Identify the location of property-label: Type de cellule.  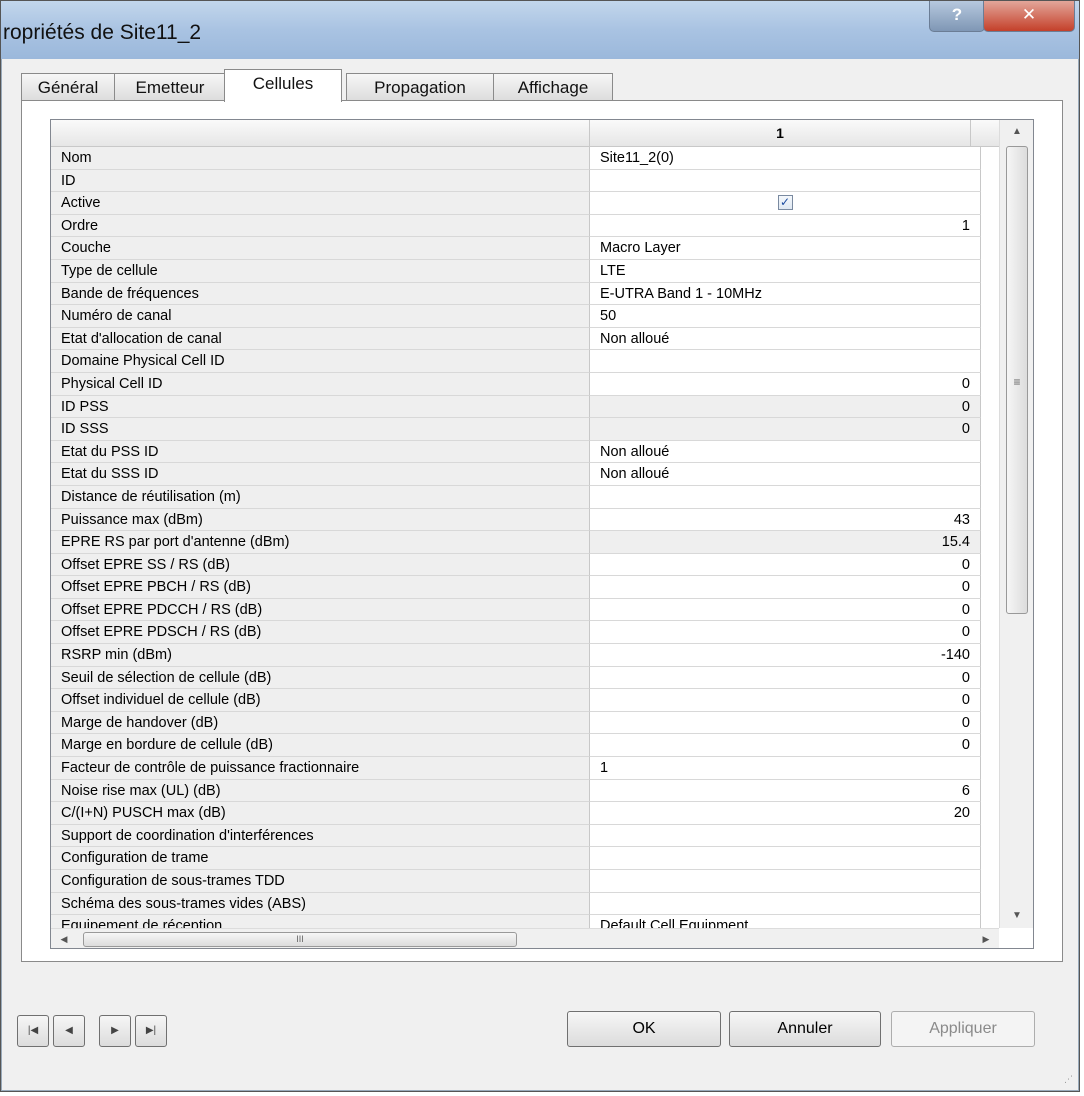
(320, 271).